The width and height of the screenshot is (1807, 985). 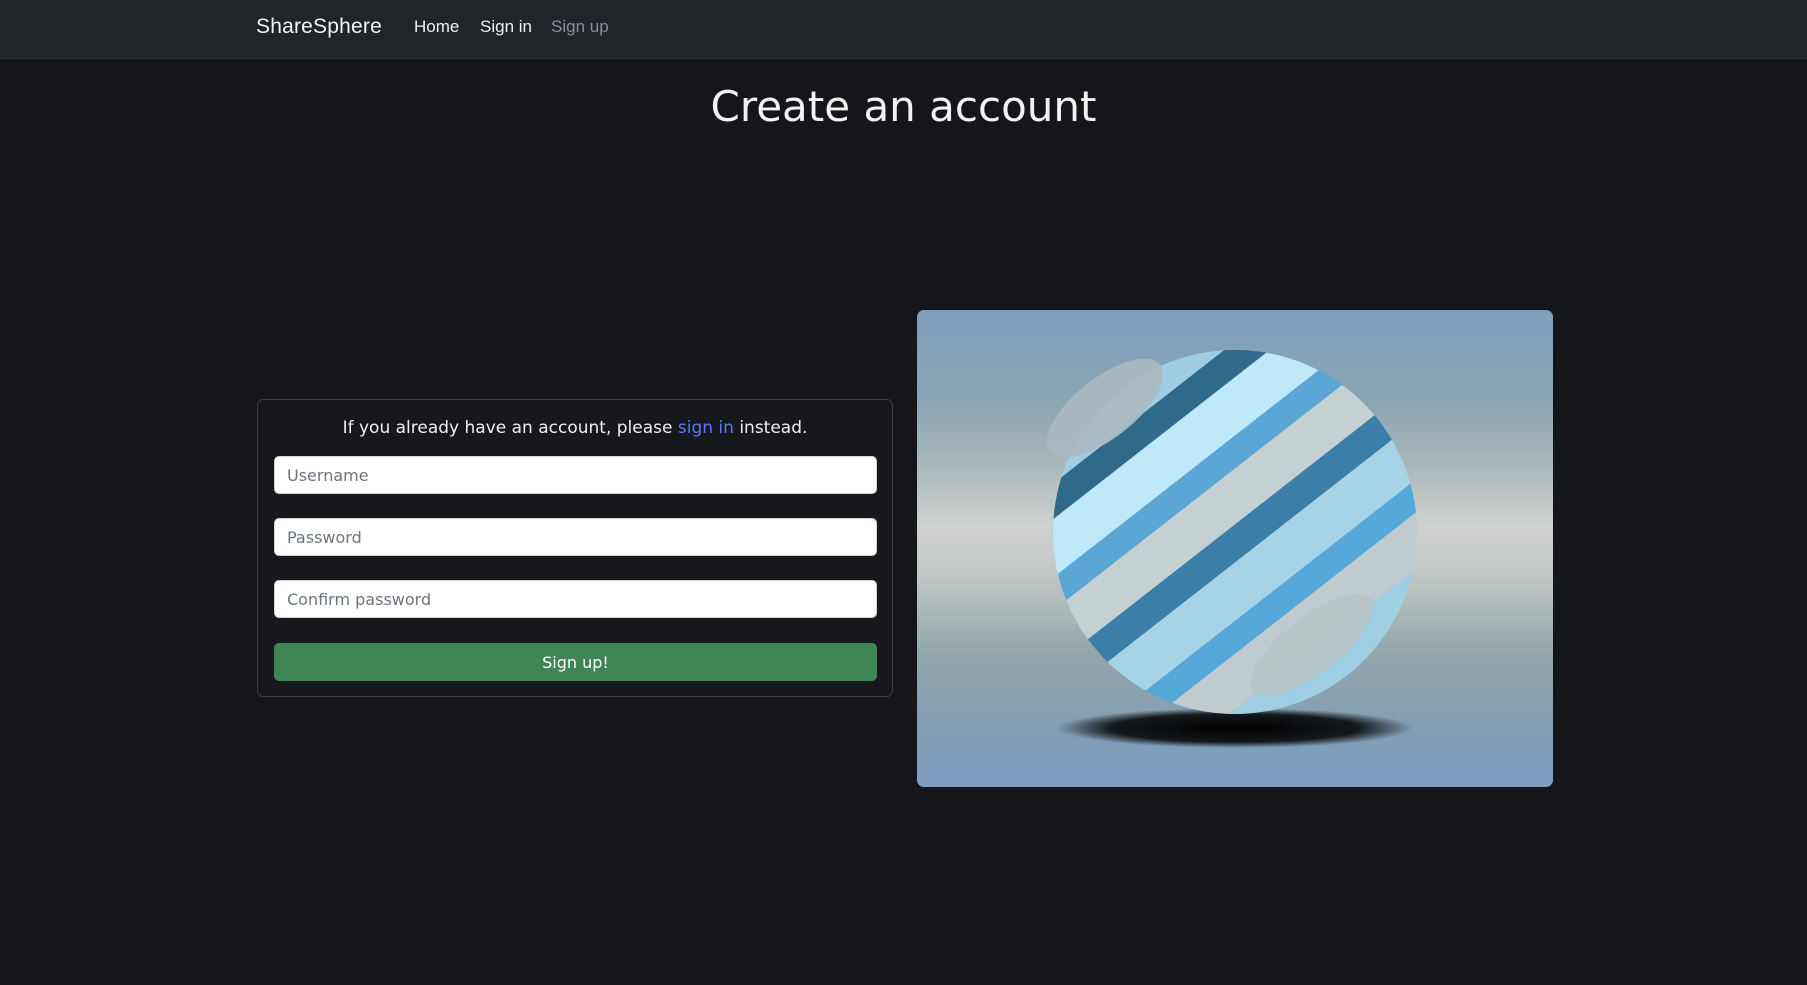 What do you see at coordinates (319, 27) in the screenshot?
I see `brand-logo: ShareSphere` at bounding box center [319, 27].